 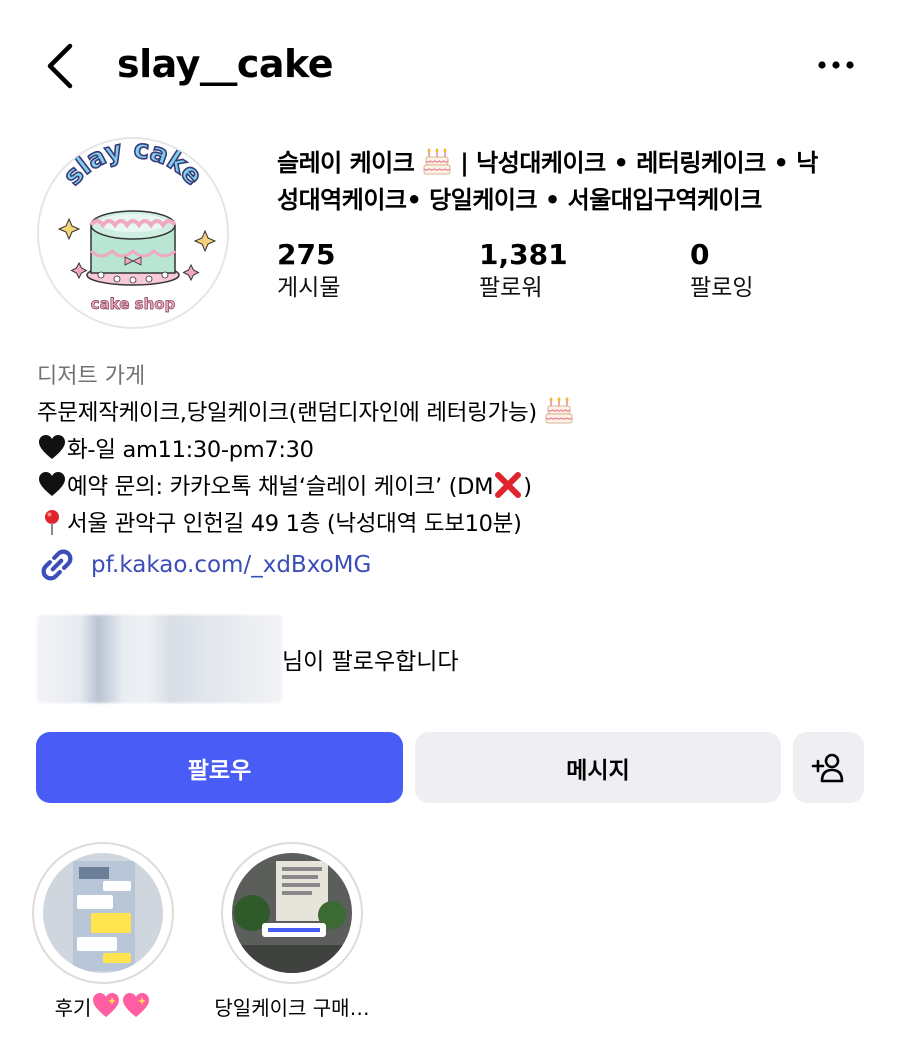 I want to click on blurred-follower-info, so click(x=159, y=659).